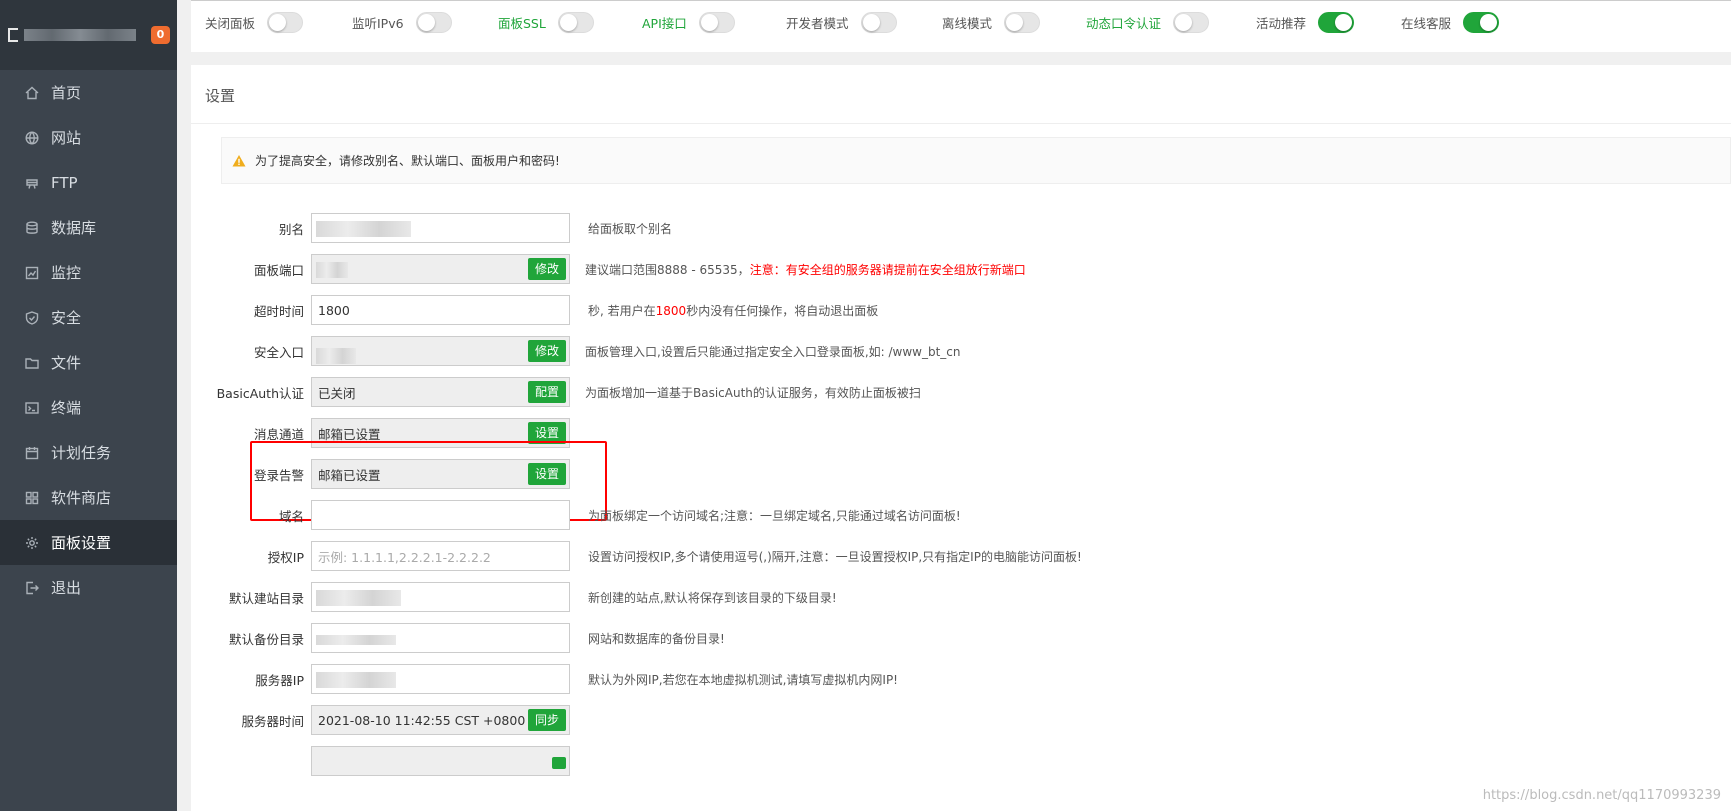 This screenshot has height=811, width=1731. Describe the element at coordinates (664, 23) in the screenshot. I see `toggle-label: API接口` at that location.